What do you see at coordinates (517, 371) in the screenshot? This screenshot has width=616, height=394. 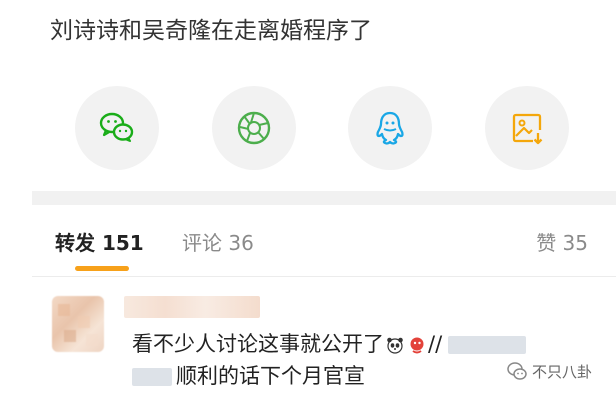 I see `wechat-official-account-icon` at bounding box center [517, 371].